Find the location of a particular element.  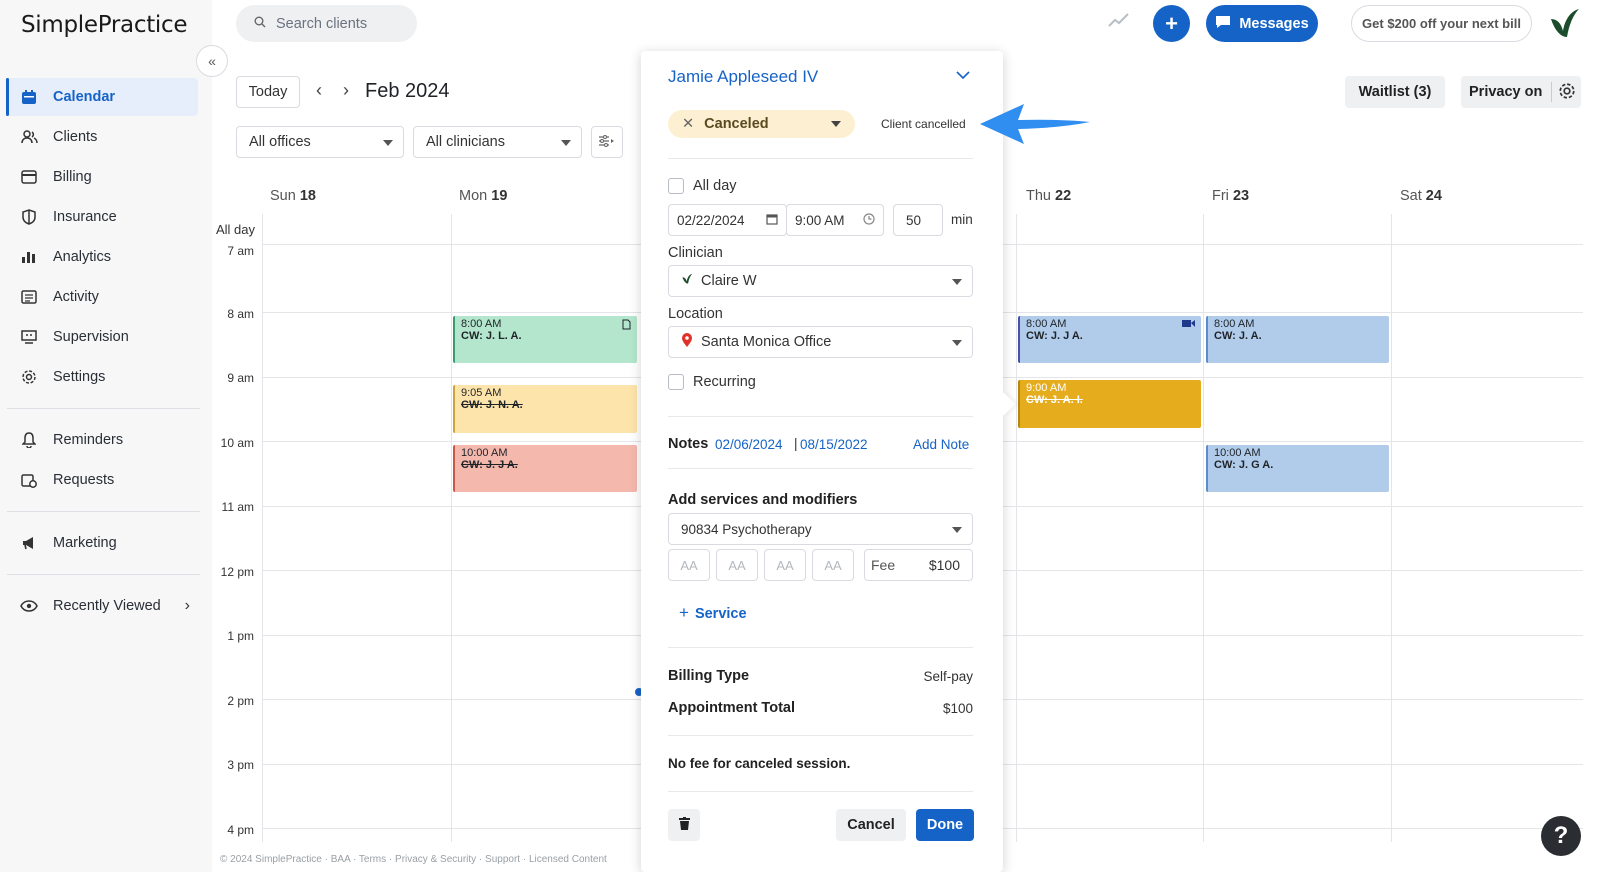

recurring-checkbox is located at coordinates (676, 382).